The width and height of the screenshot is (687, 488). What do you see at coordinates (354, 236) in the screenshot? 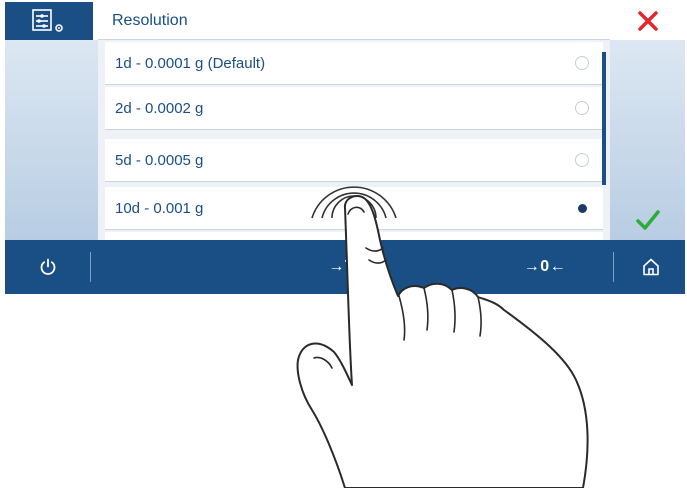
I see `option-row-partial` at bounding box center [354, 236].